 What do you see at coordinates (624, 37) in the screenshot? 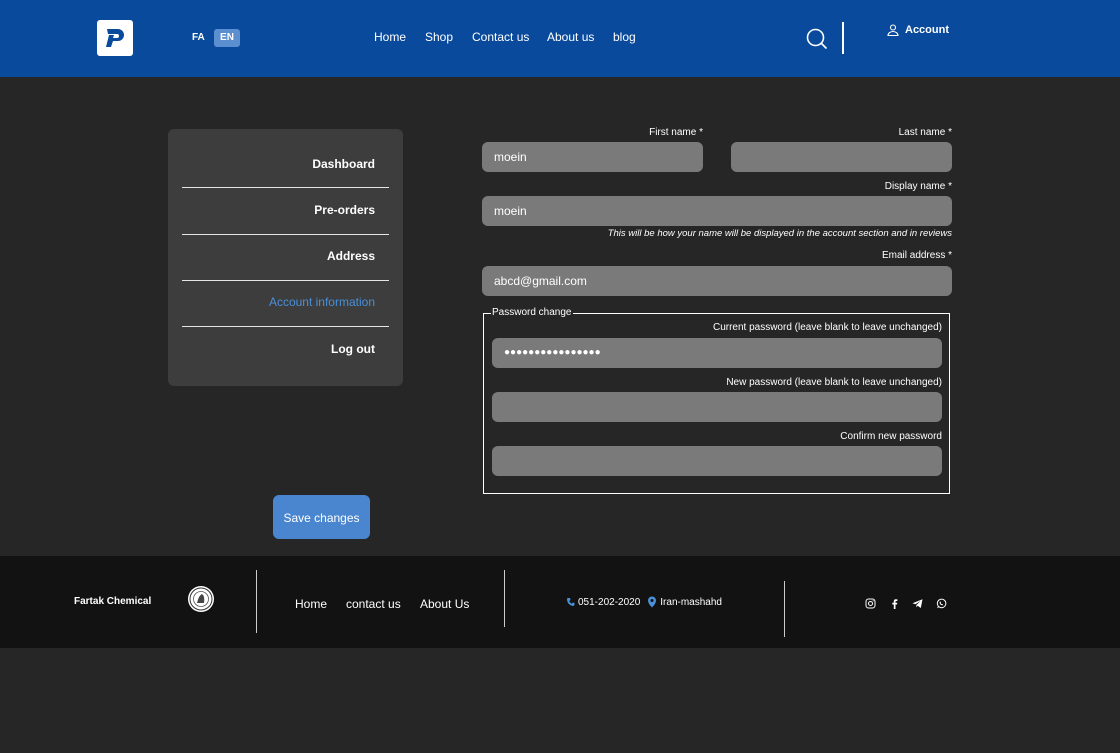
I see `nav-blog: blog` at bounding box center [624, 37].